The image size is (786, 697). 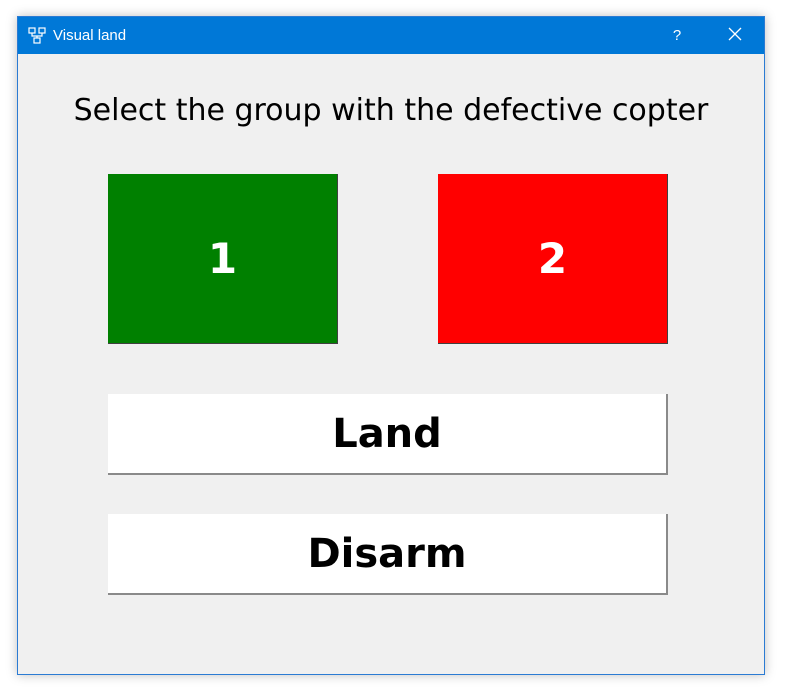 I want to click on group-1-label: 1, so click(x=222, y=258).